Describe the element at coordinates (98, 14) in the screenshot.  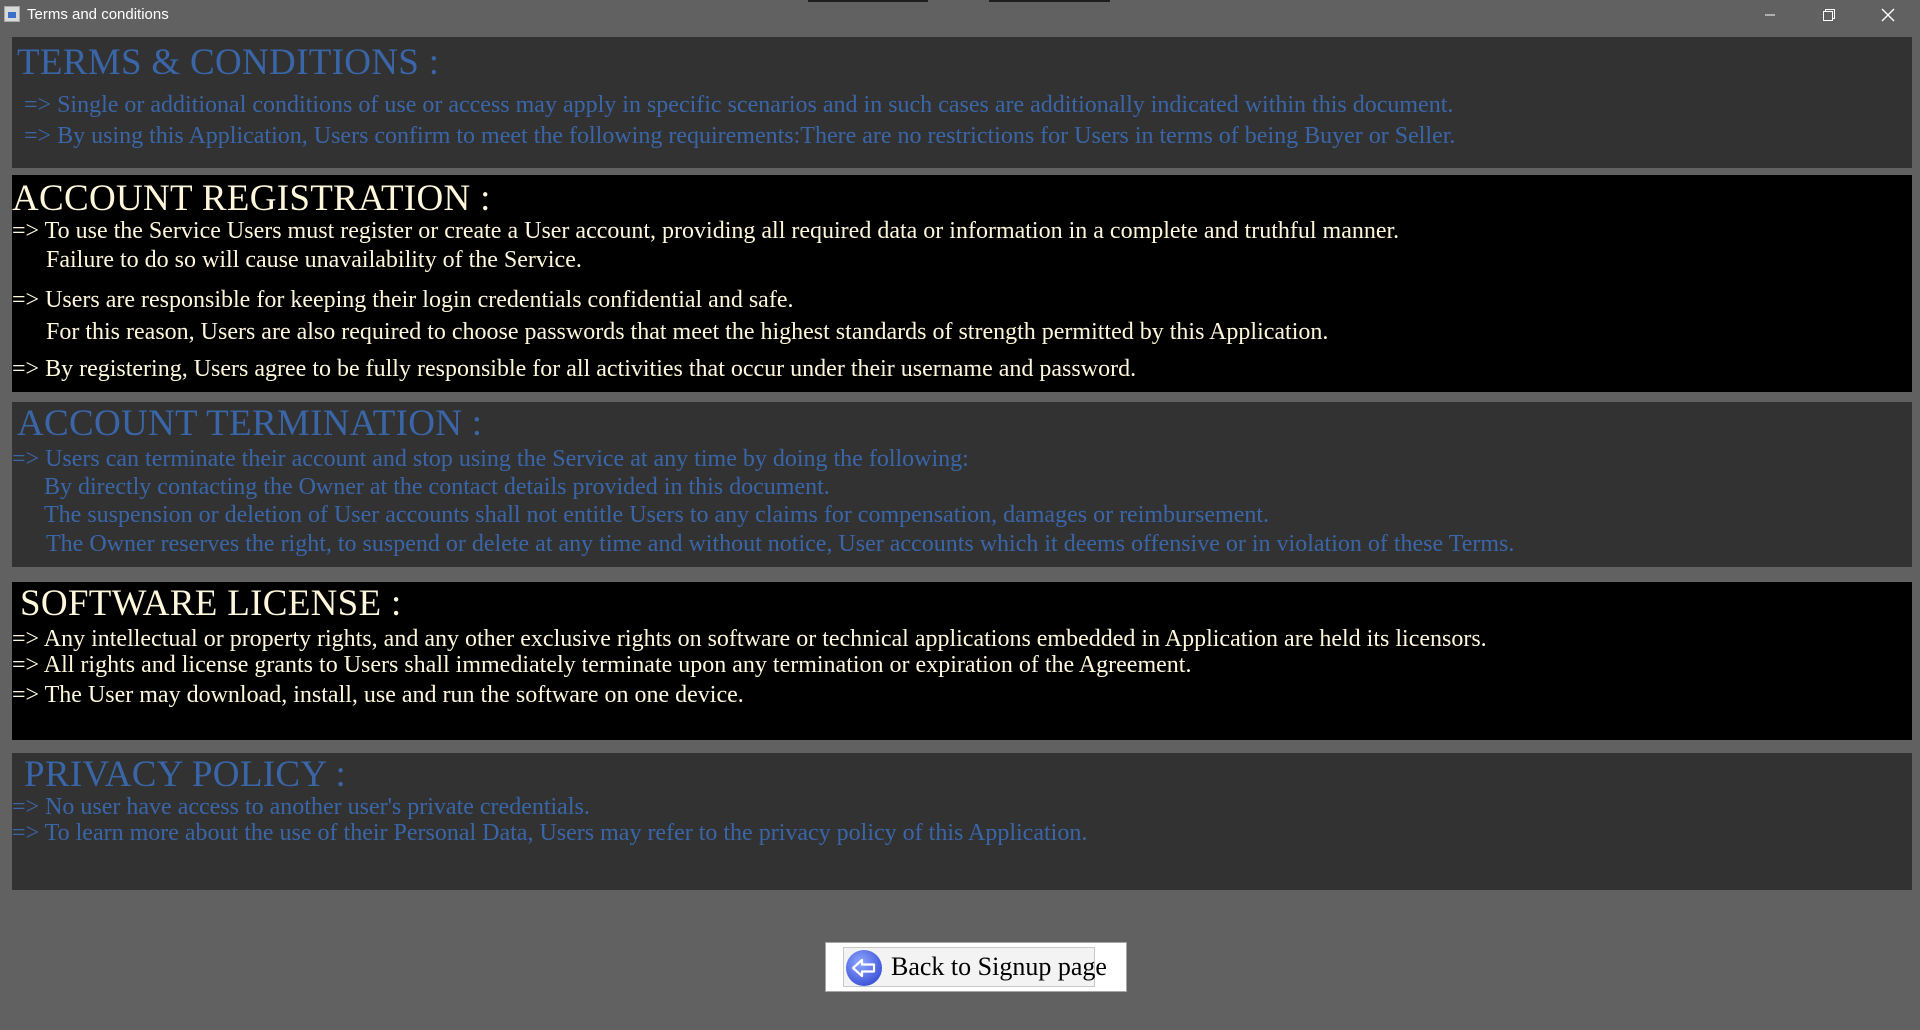
I see `window-title: Terms and conditions` at that location.